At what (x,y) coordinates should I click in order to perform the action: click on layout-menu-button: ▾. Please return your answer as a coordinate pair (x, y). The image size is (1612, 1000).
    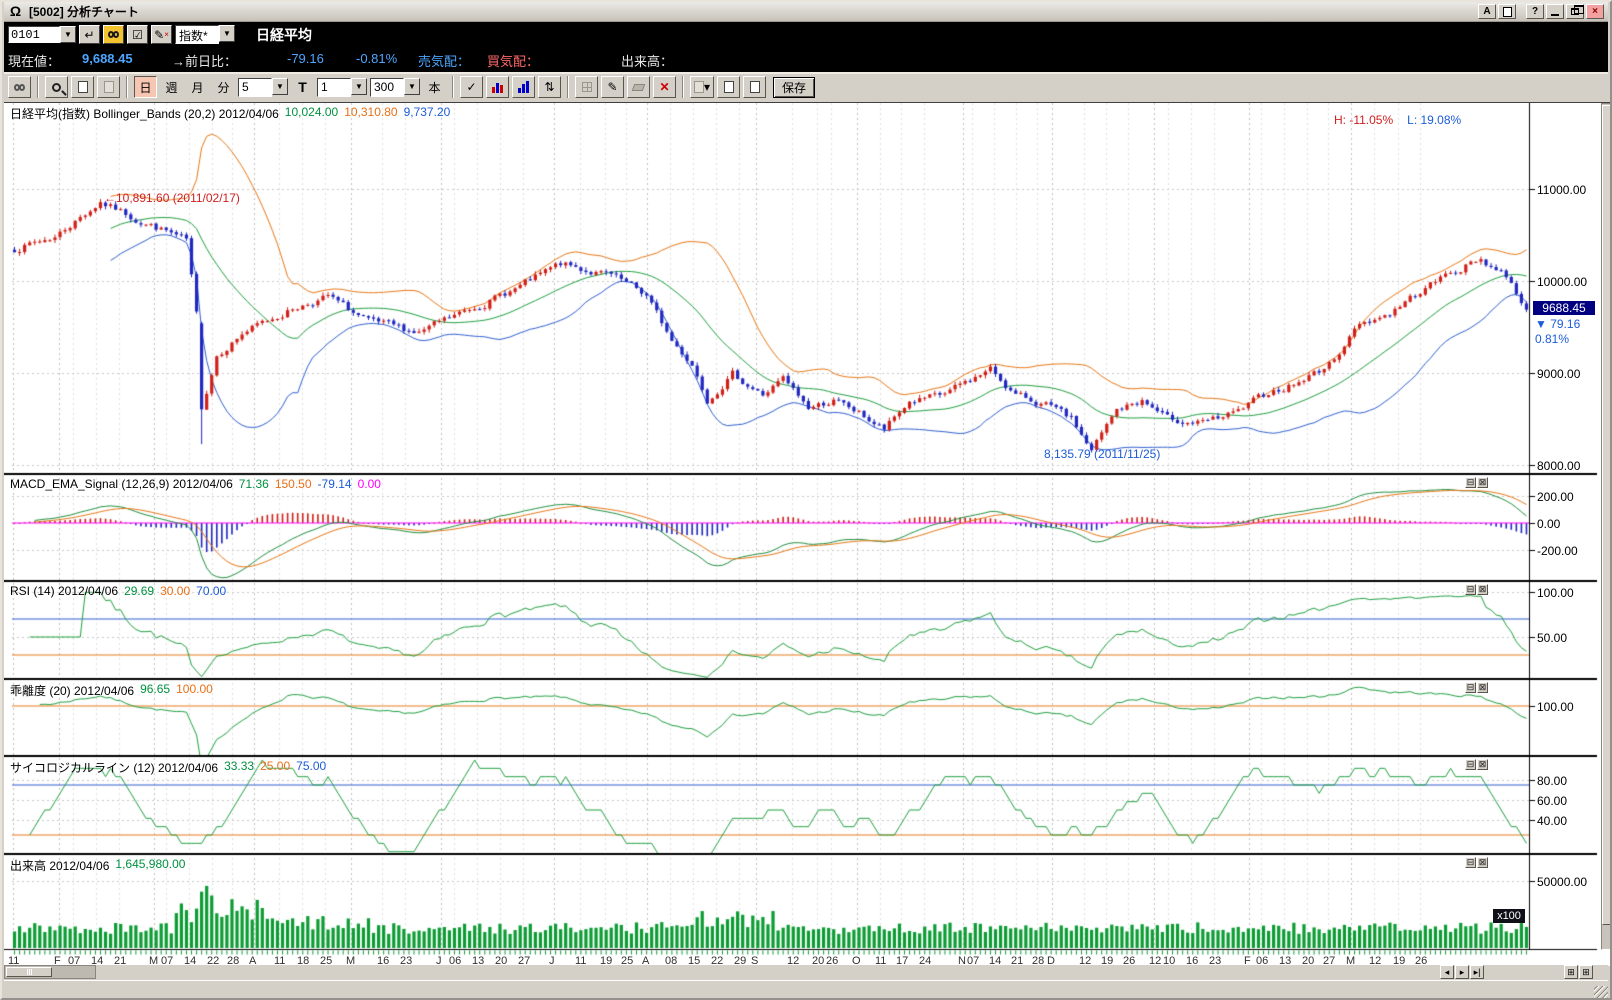
    Looking at the image, I should click on (702, 87).